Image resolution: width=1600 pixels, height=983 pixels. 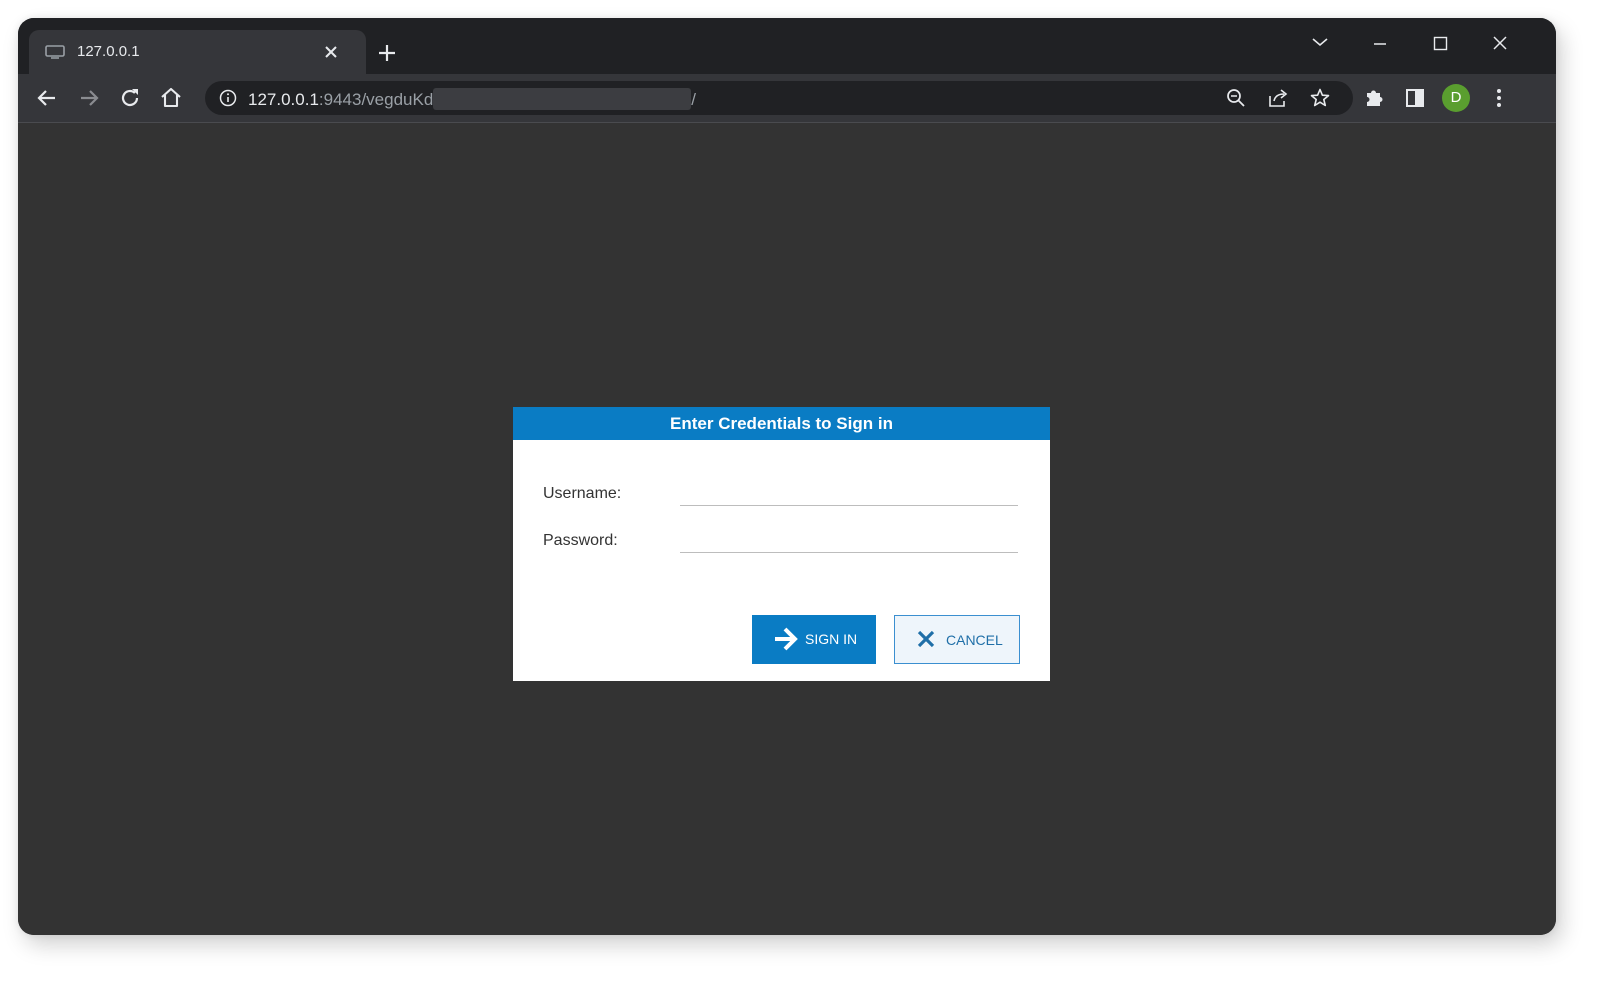 What do you see at coordinates (55, 52) in the screenshot?
I see `monitor-icon` at bounding box center [55, 52].